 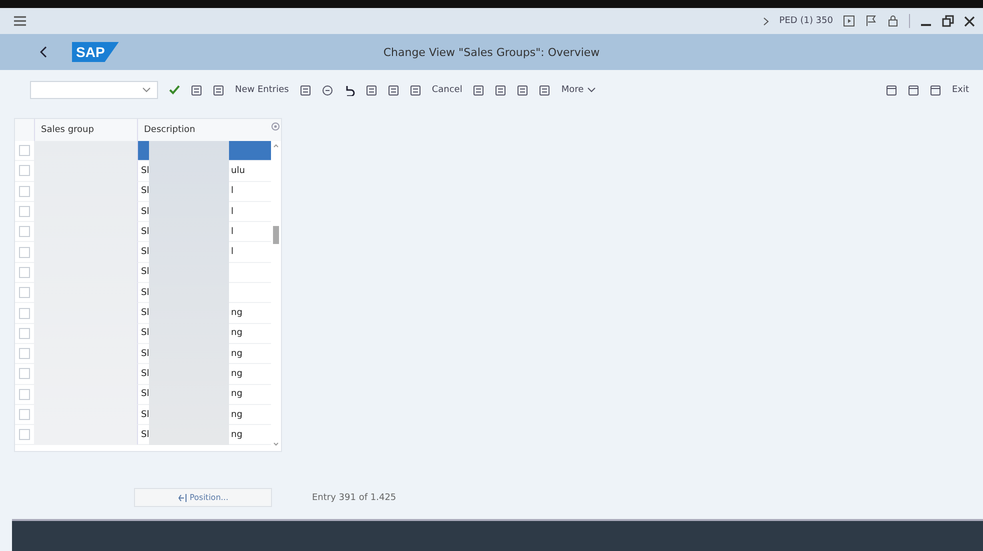 What do you see at coordinates (969, 21) in the screenshot?
I see `close-icon` at bounding box center [969, 21].